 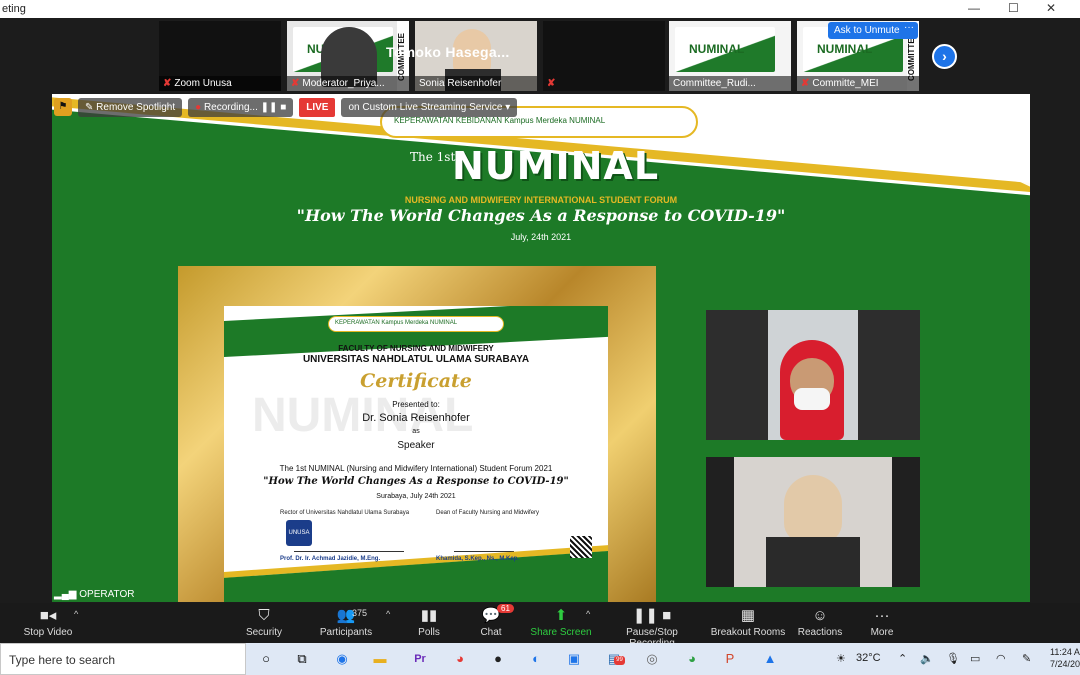 I want to click on pen-icon: ✎, so click(x=1026, y=658).